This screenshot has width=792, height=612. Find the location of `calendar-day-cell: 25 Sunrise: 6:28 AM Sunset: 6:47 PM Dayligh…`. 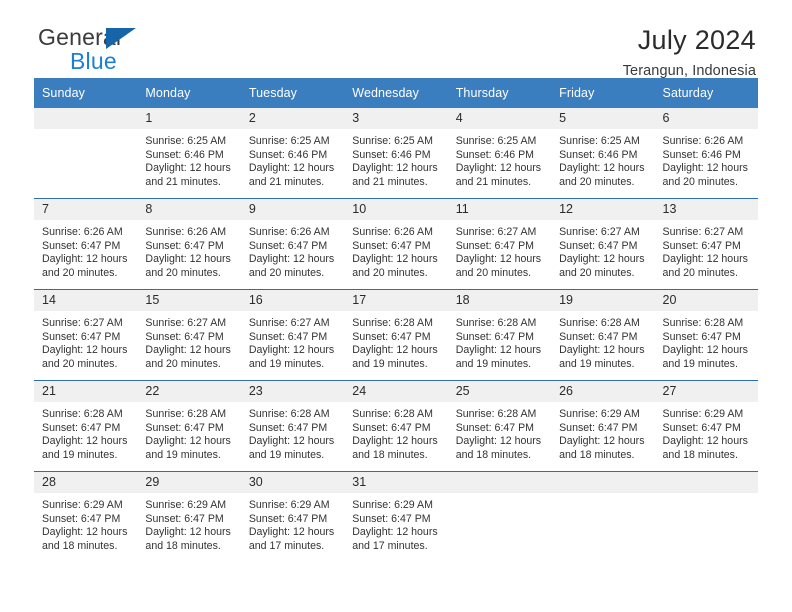

calendar-day-cell: 25 Sunrise: 6:28 AM Sunset: 6:47 PM Dayligh… is located at coordinates (499, 426).